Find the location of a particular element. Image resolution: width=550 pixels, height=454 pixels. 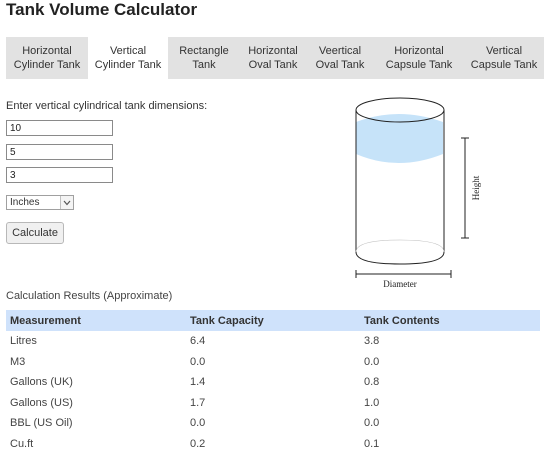

capacity-cell: 0.2 is located at coordinates (273, 444).